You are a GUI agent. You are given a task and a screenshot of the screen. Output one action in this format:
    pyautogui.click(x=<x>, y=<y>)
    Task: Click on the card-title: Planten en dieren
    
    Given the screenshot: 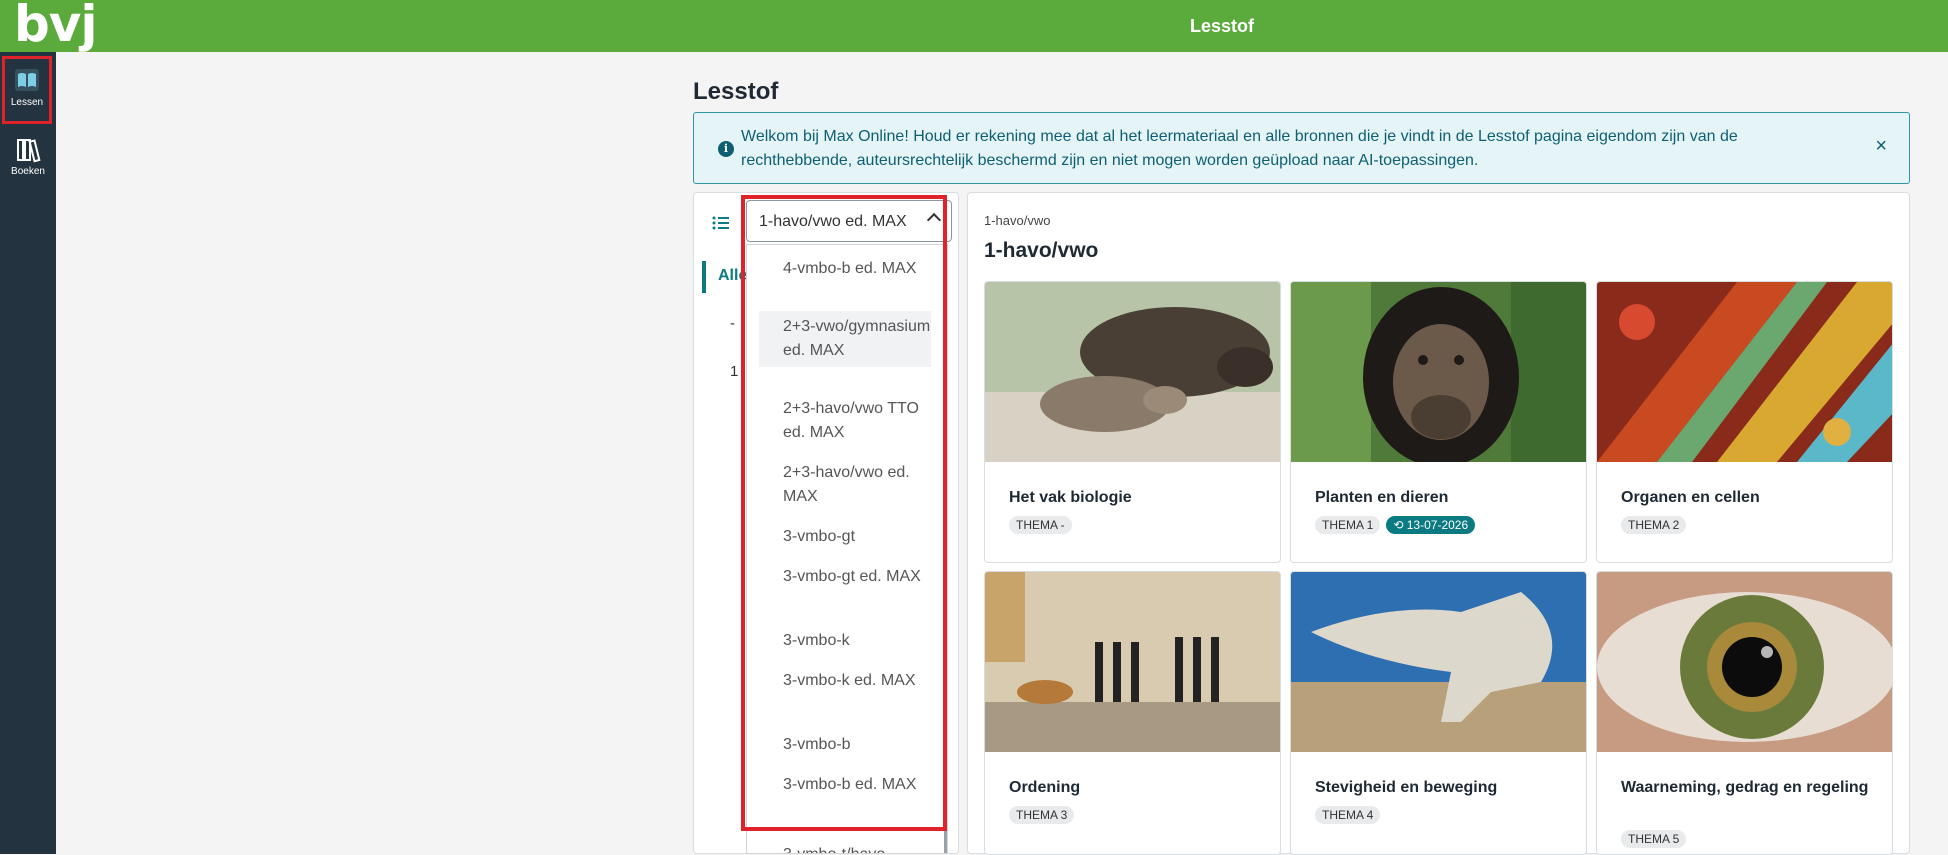 What is the action you would take?
    pyautogui.click(x=1382, y=497)
    